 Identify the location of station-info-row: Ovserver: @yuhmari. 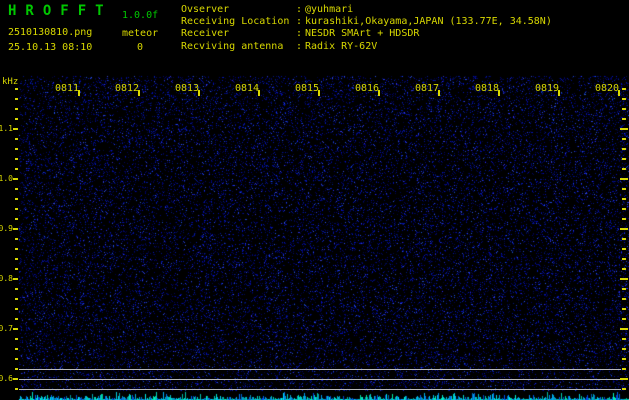
(366, 10).